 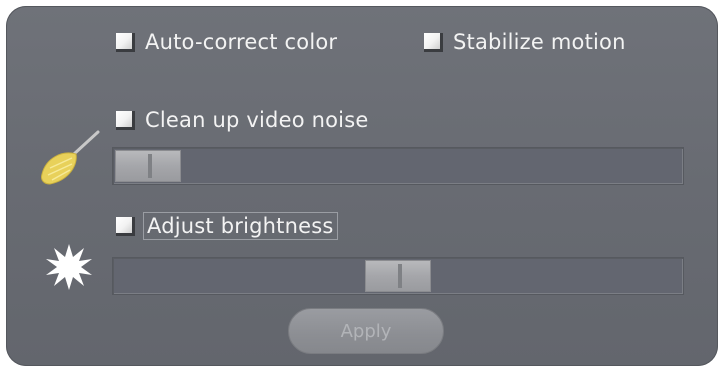 I want to click on clean-noise-label: Clean up video noise, so click(x=257, y=120).